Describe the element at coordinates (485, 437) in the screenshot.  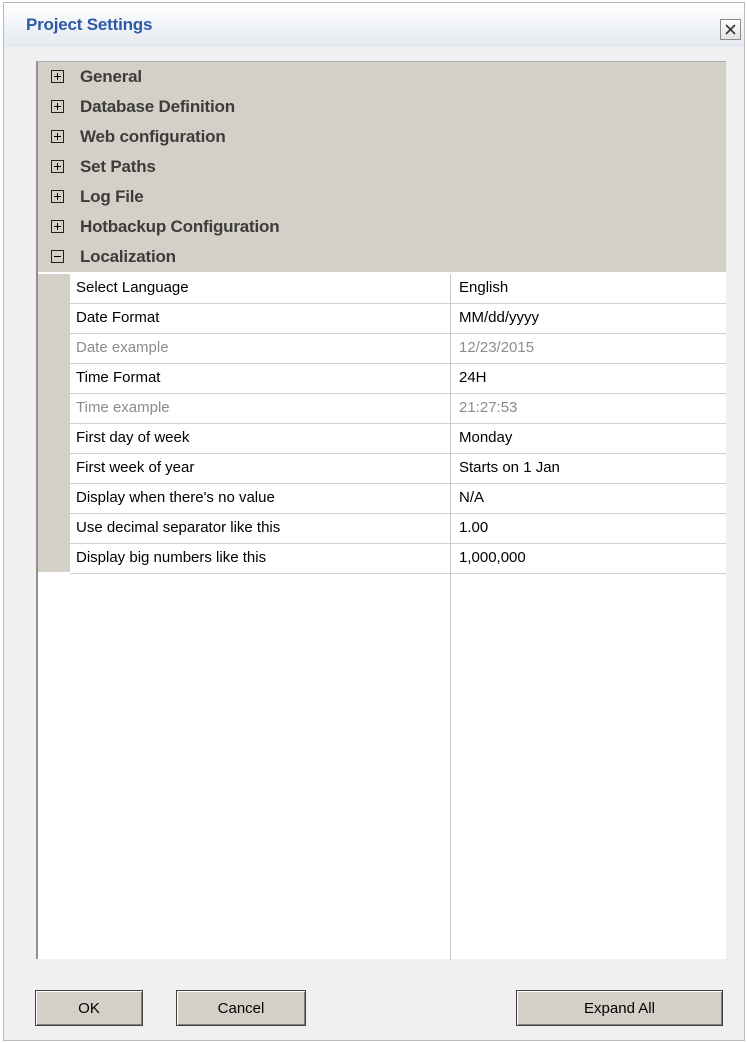
I see `property-value: Monday` at that location.